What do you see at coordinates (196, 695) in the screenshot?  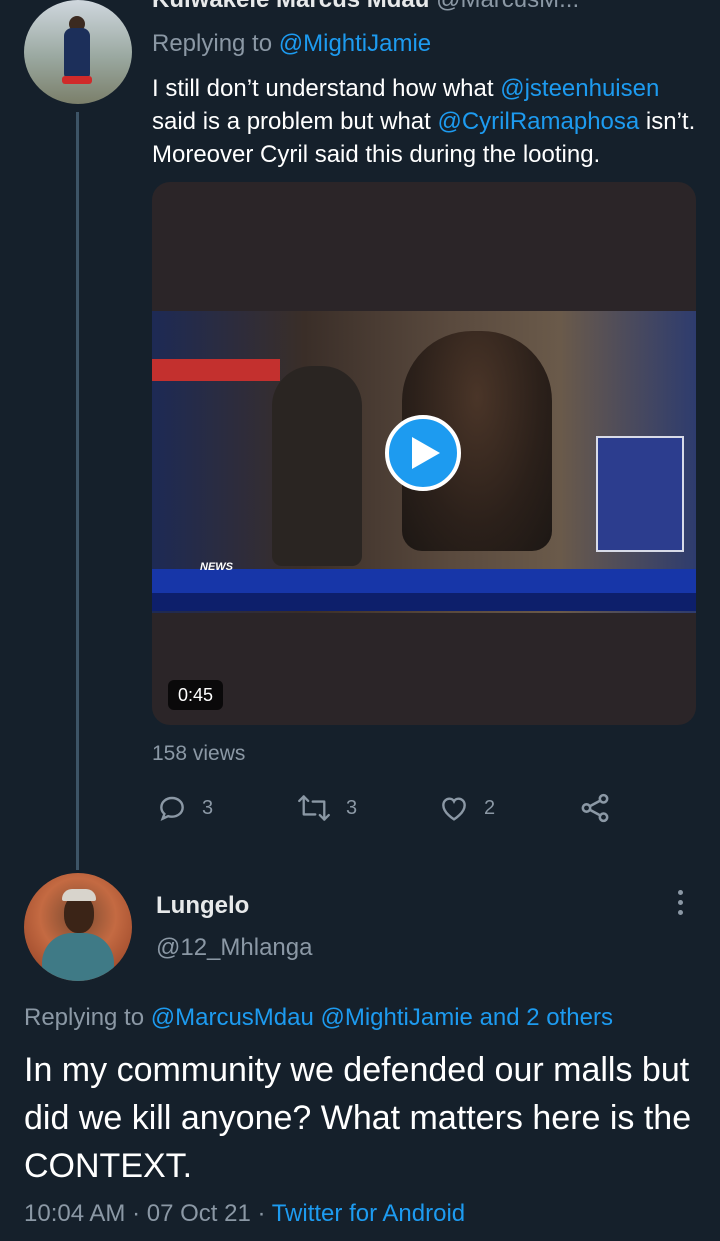 I see `video-duration: 0:45` at bounding box center [196, 695].